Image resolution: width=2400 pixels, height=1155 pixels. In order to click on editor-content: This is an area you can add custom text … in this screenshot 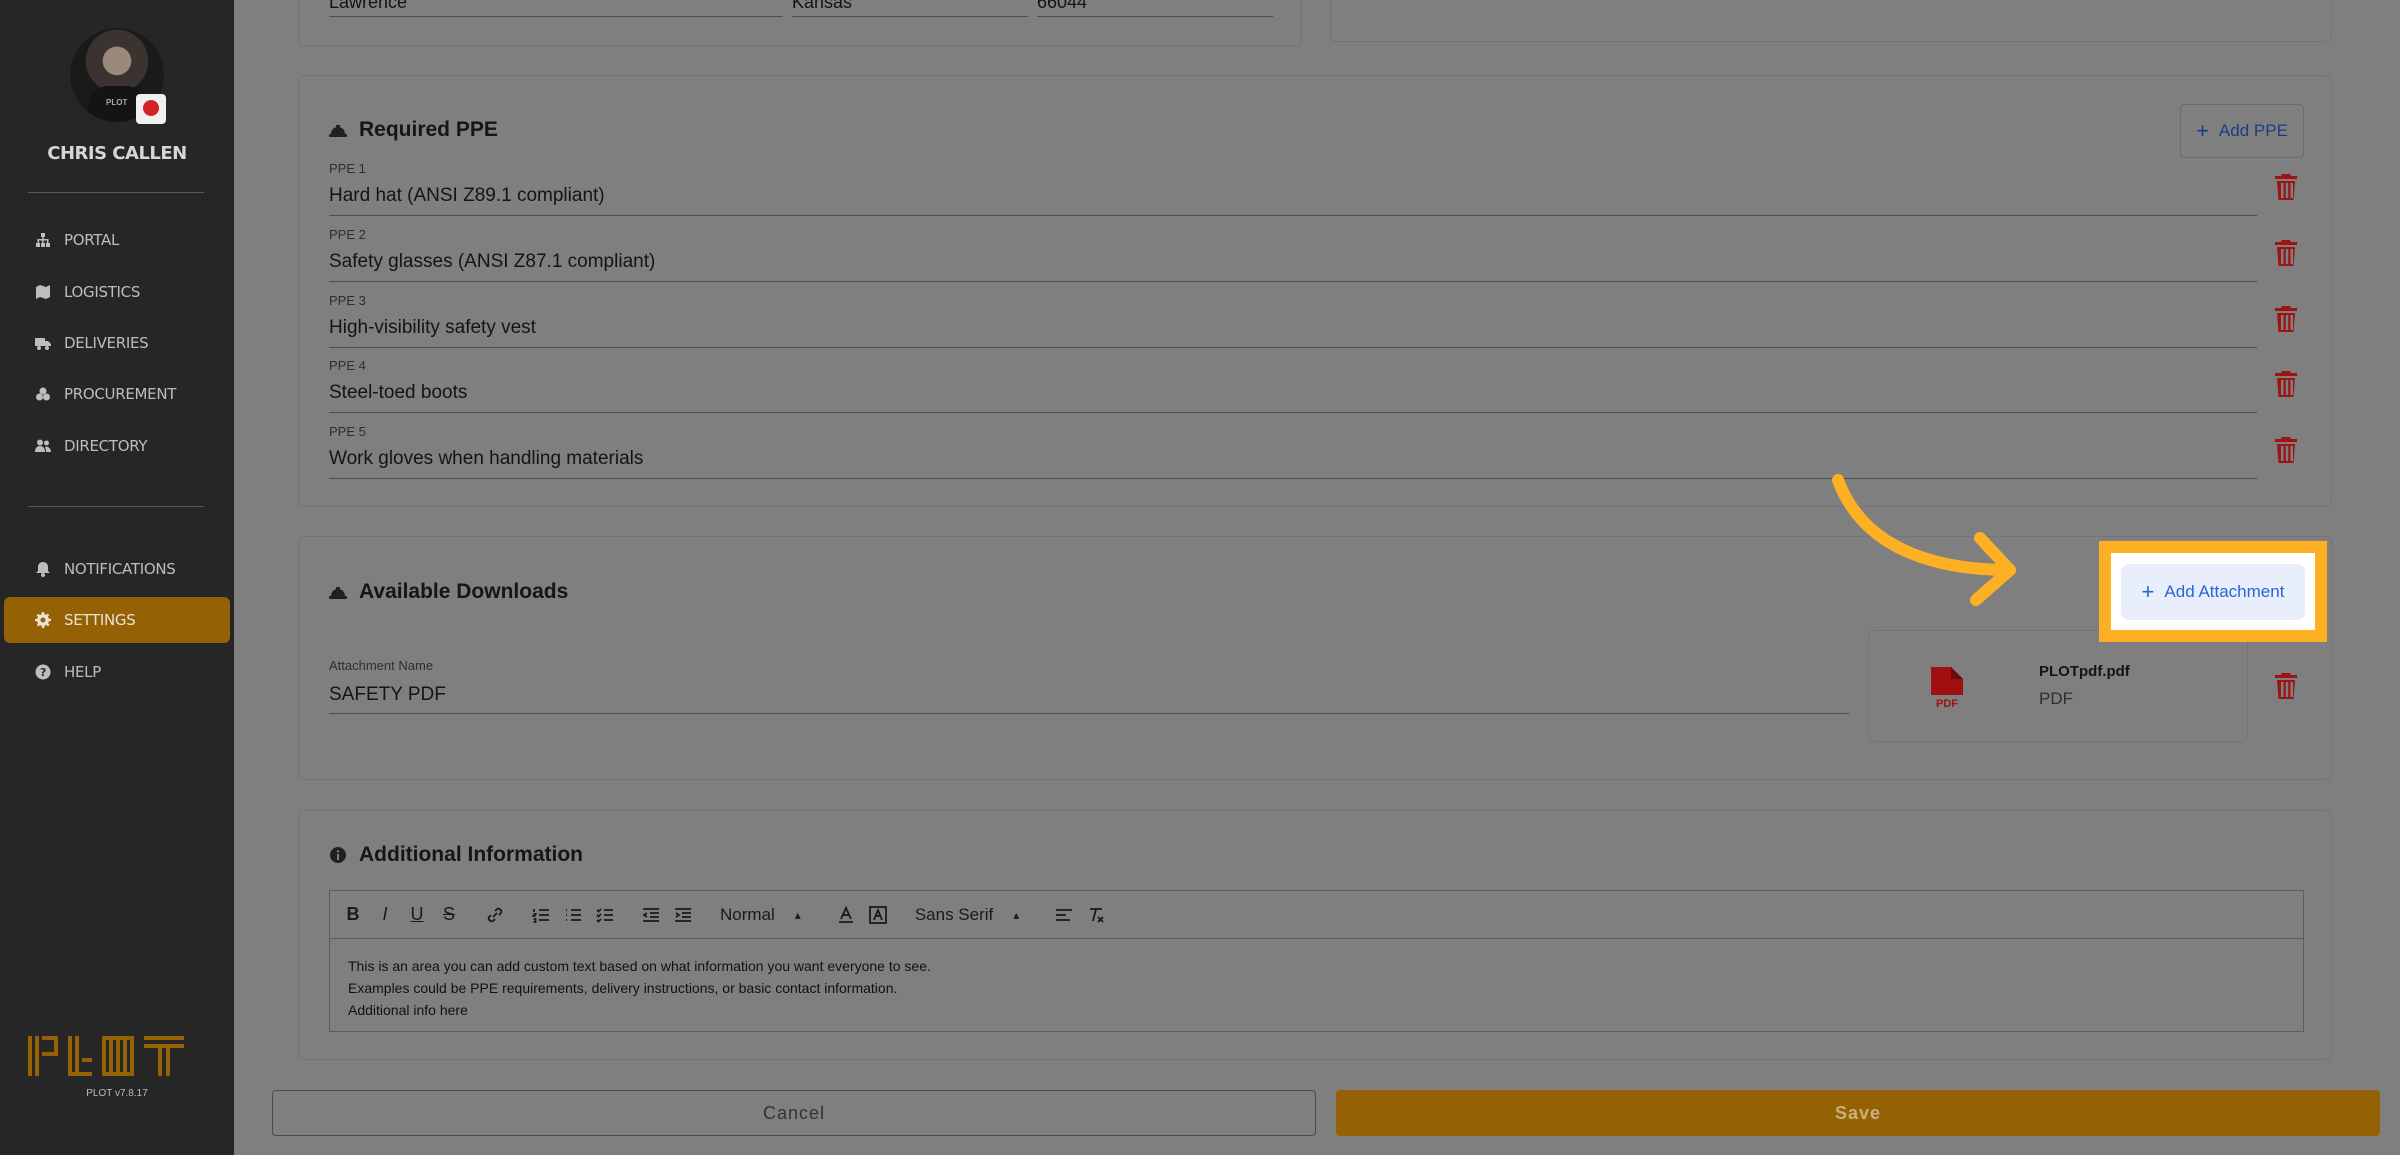, I will do `click(639, 988)`.